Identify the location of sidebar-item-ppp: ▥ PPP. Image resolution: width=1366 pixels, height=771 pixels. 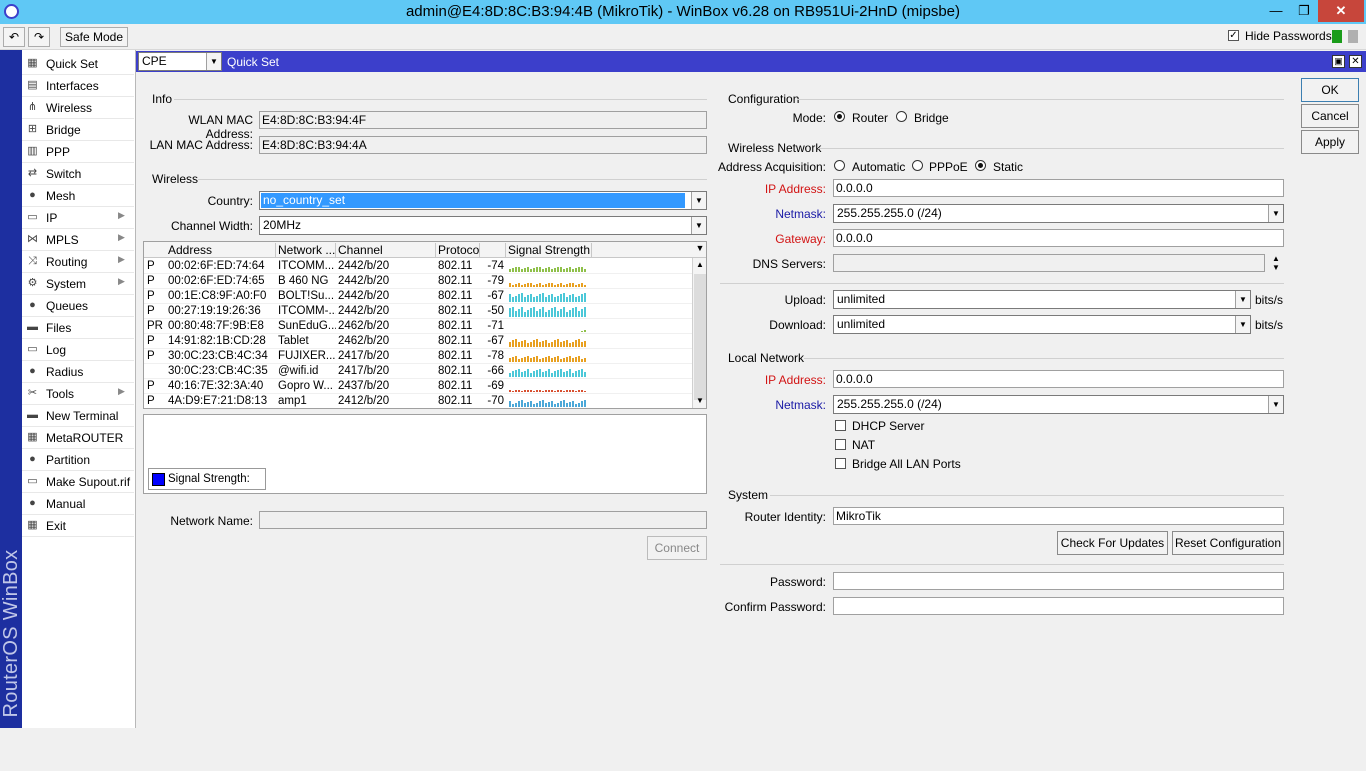
(78, 152).